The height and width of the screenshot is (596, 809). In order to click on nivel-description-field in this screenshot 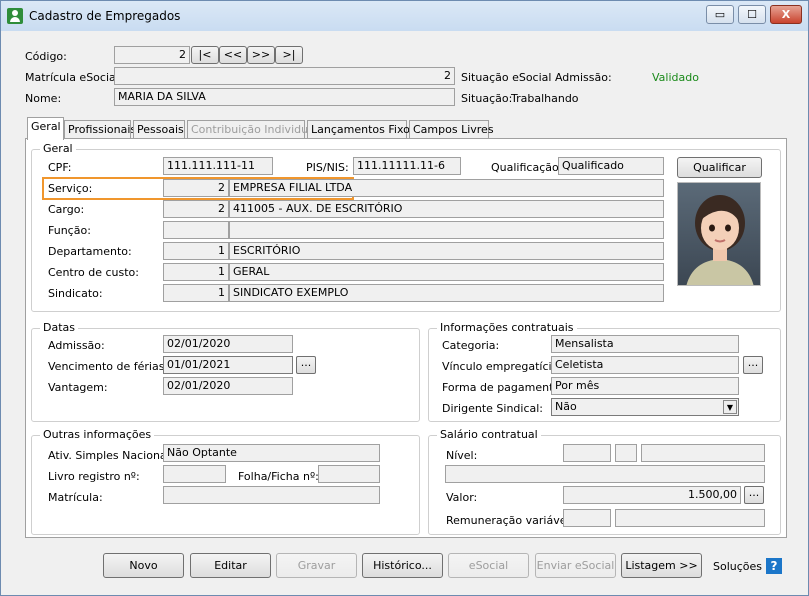, I will do `click(605, 474)`.